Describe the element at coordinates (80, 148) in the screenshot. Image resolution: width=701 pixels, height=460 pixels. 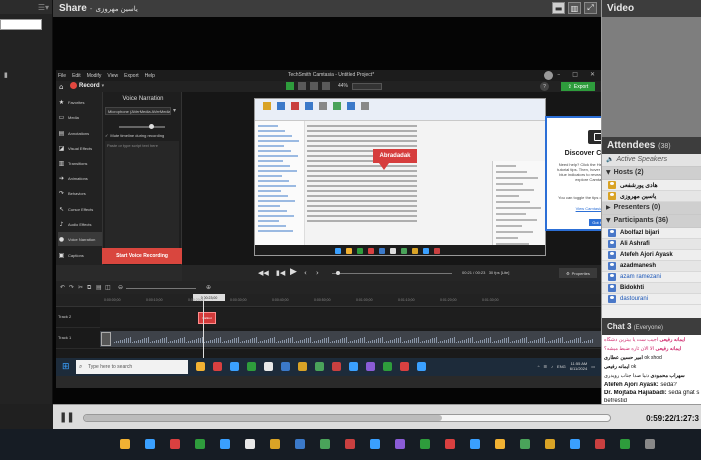
I see `sidebar-item-visual-effects: ◪ Visual Effects` at that location.